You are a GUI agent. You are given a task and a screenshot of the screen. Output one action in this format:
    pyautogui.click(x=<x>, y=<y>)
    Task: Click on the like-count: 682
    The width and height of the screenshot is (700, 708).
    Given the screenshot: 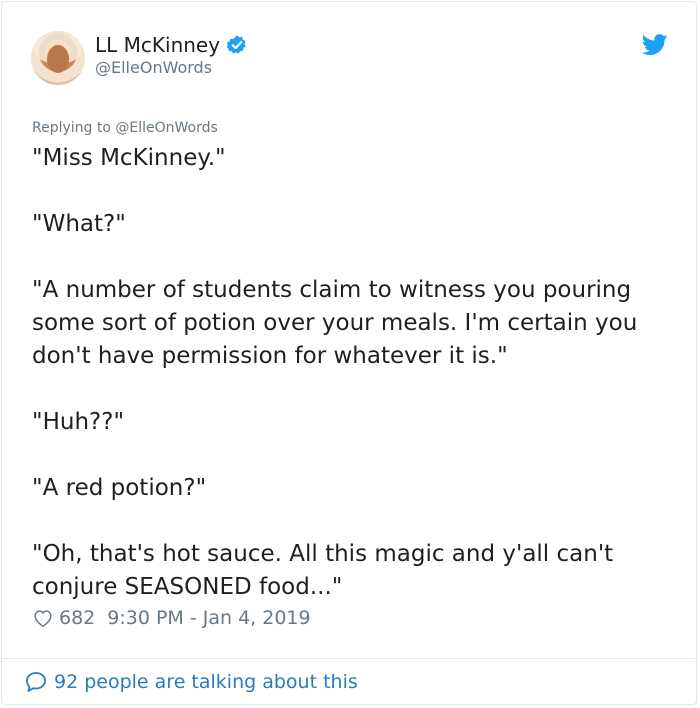 What is the action you would take?
    pyautogui.click(x=77, y=618)
    